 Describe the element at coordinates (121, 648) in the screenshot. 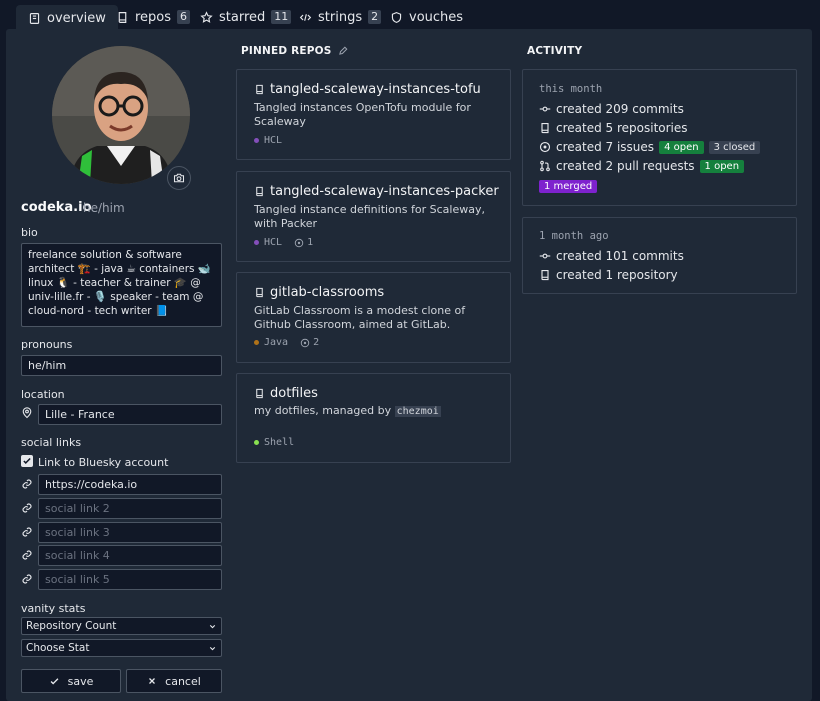

I see `vanity-stat-select: Choose Stat` at that location.